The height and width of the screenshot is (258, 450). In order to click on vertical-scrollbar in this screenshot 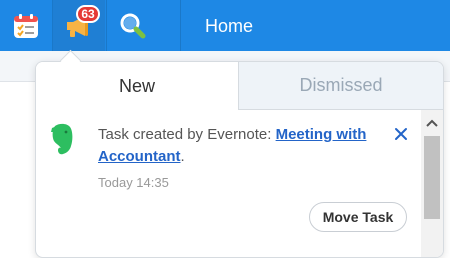, I will do `click(432, 183)`.